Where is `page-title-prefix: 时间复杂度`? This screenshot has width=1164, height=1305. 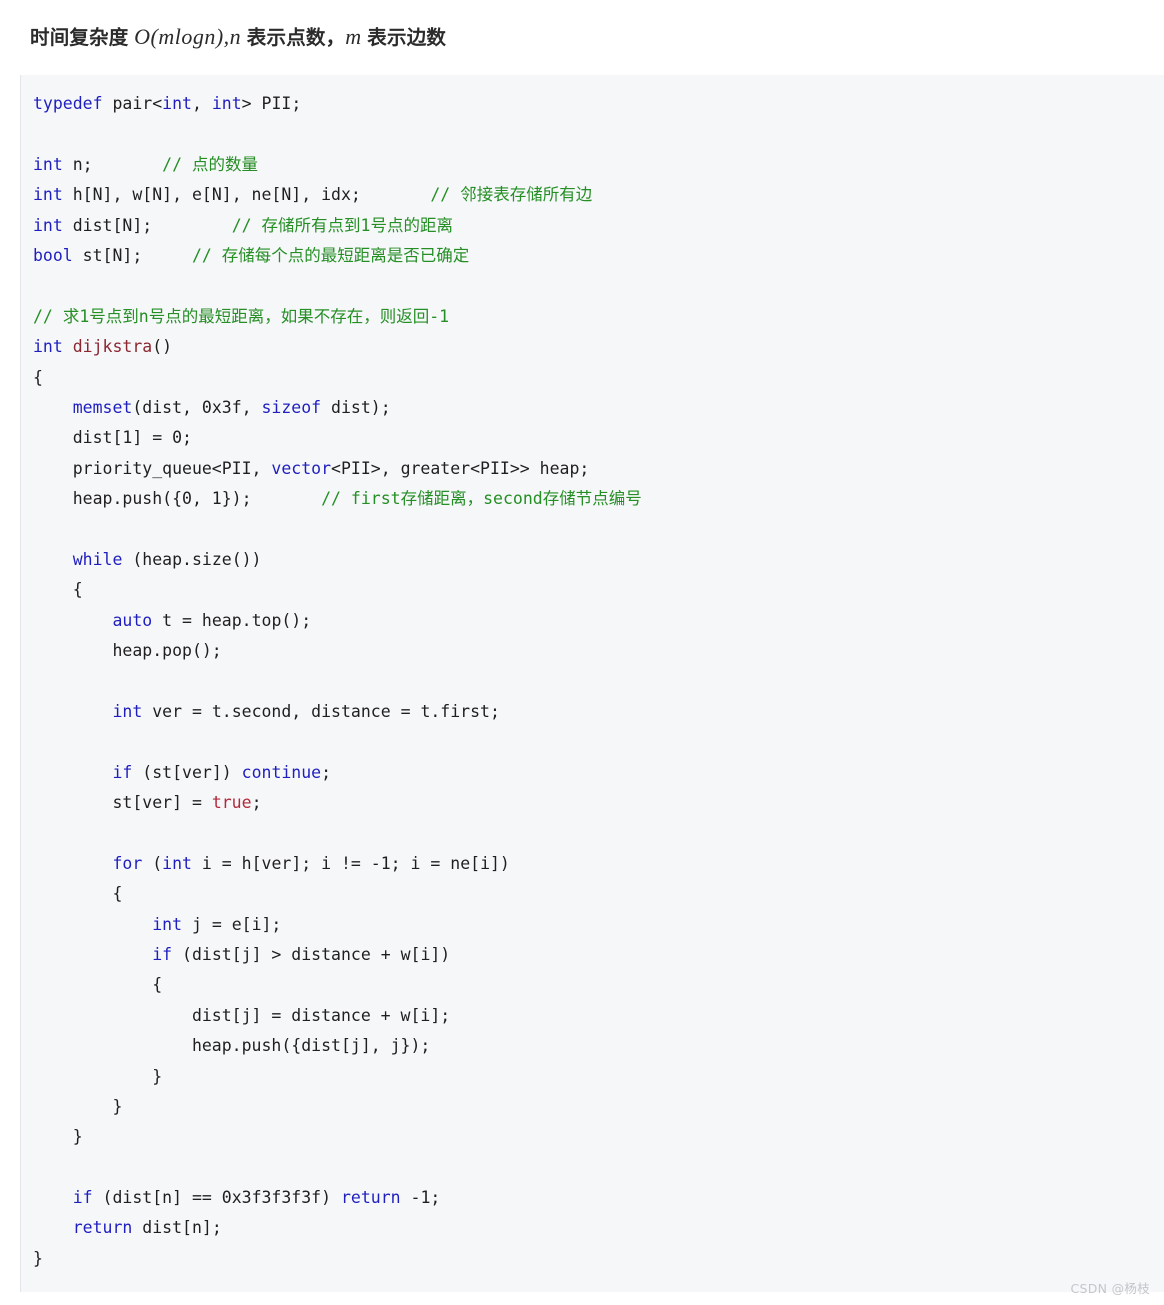
page-title-prefix: 时间复杂度 is located at coordinates (82, 38).